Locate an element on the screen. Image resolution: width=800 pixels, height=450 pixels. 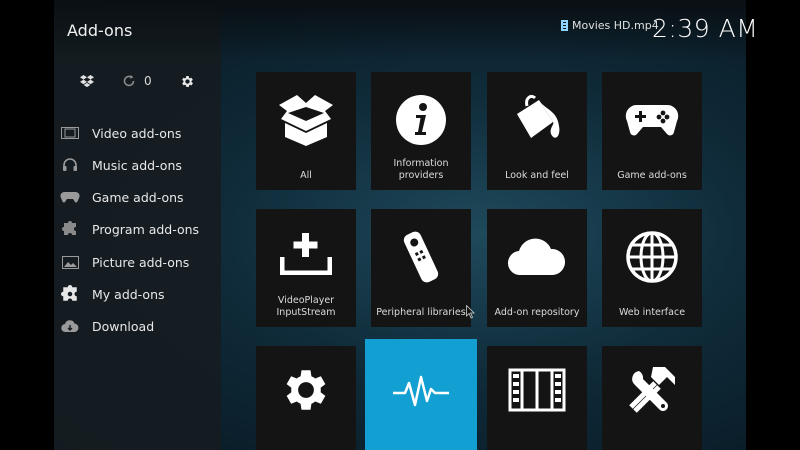
sidebar-item-download: Download is located at coordinates (140, 326).